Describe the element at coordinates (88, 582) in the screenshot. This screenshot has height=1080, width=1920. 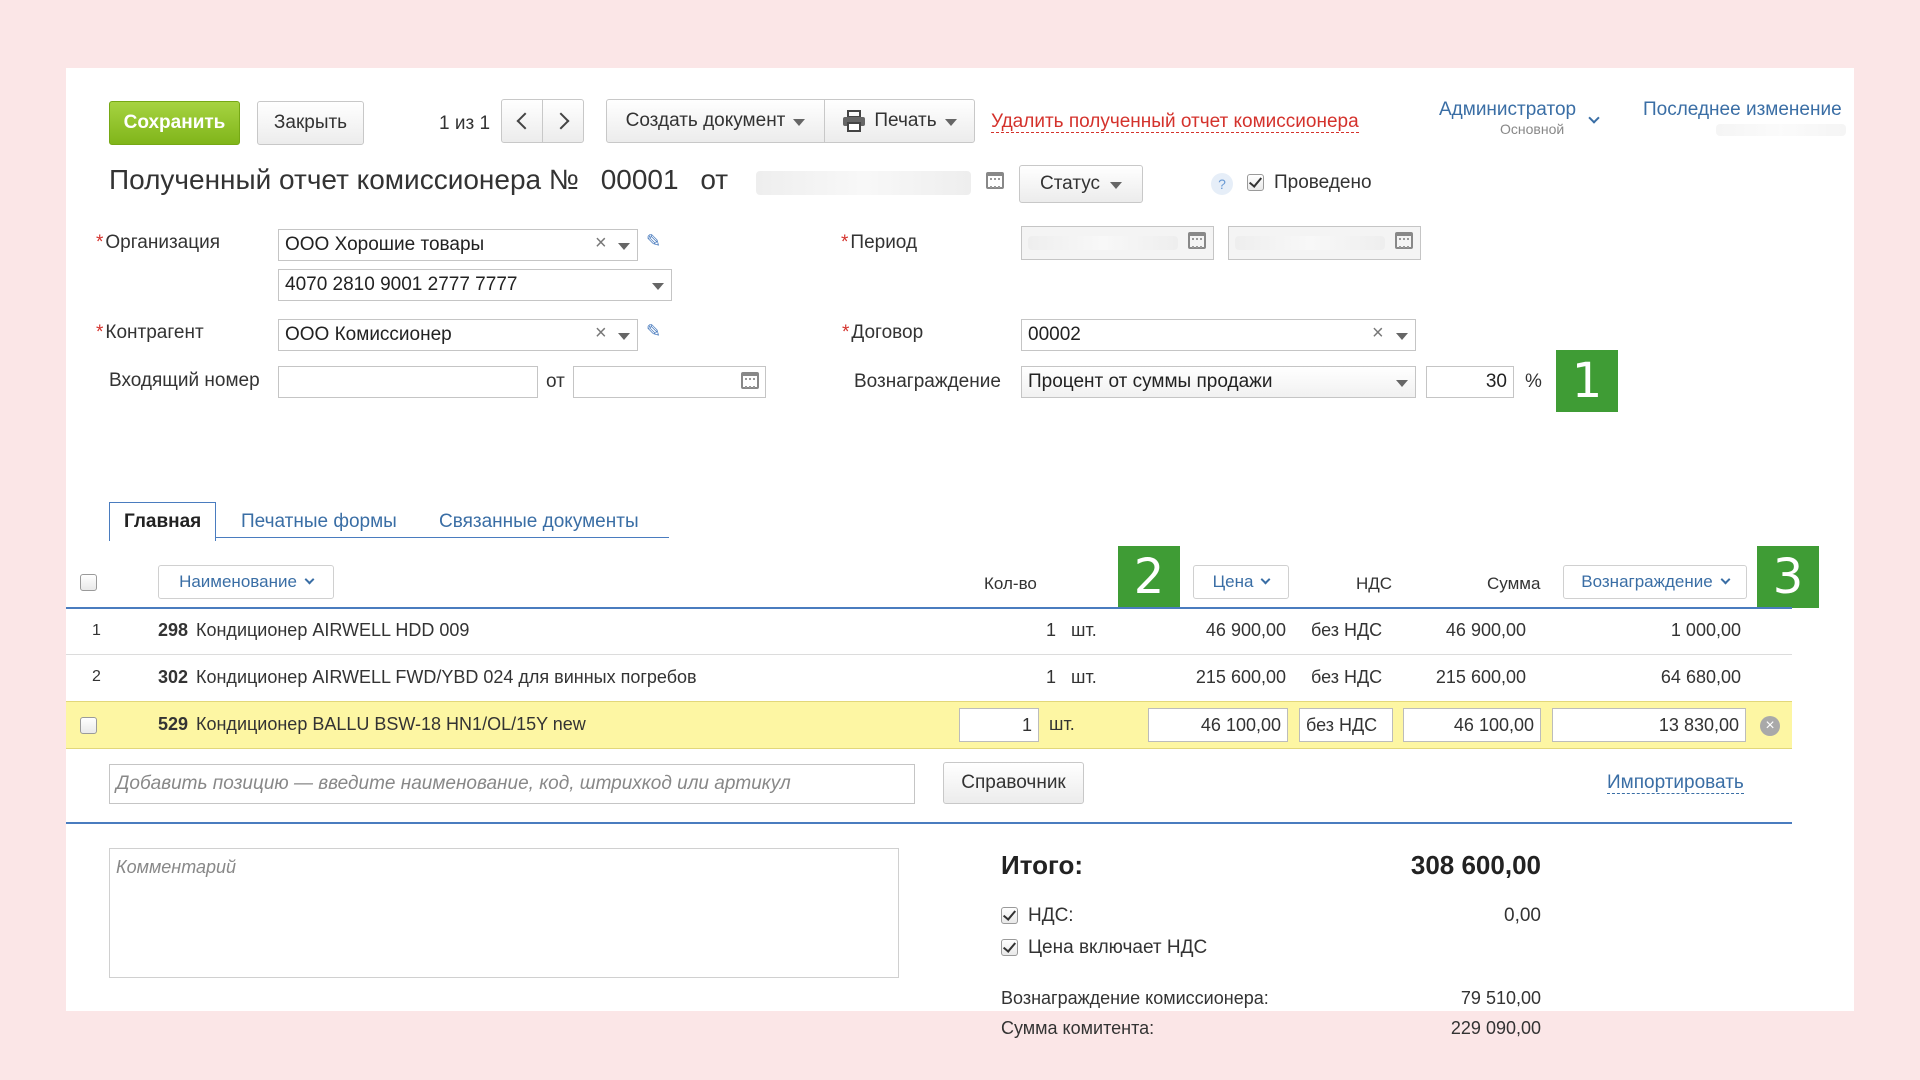
I see `select-all-checkbox` at that location.